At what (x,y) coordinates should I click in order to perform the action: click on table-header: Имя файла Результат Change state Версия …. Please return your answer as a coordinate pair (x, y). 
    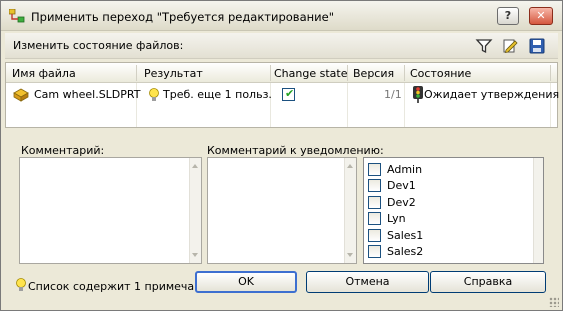
    Looking at the image, I should click on (281, 73).